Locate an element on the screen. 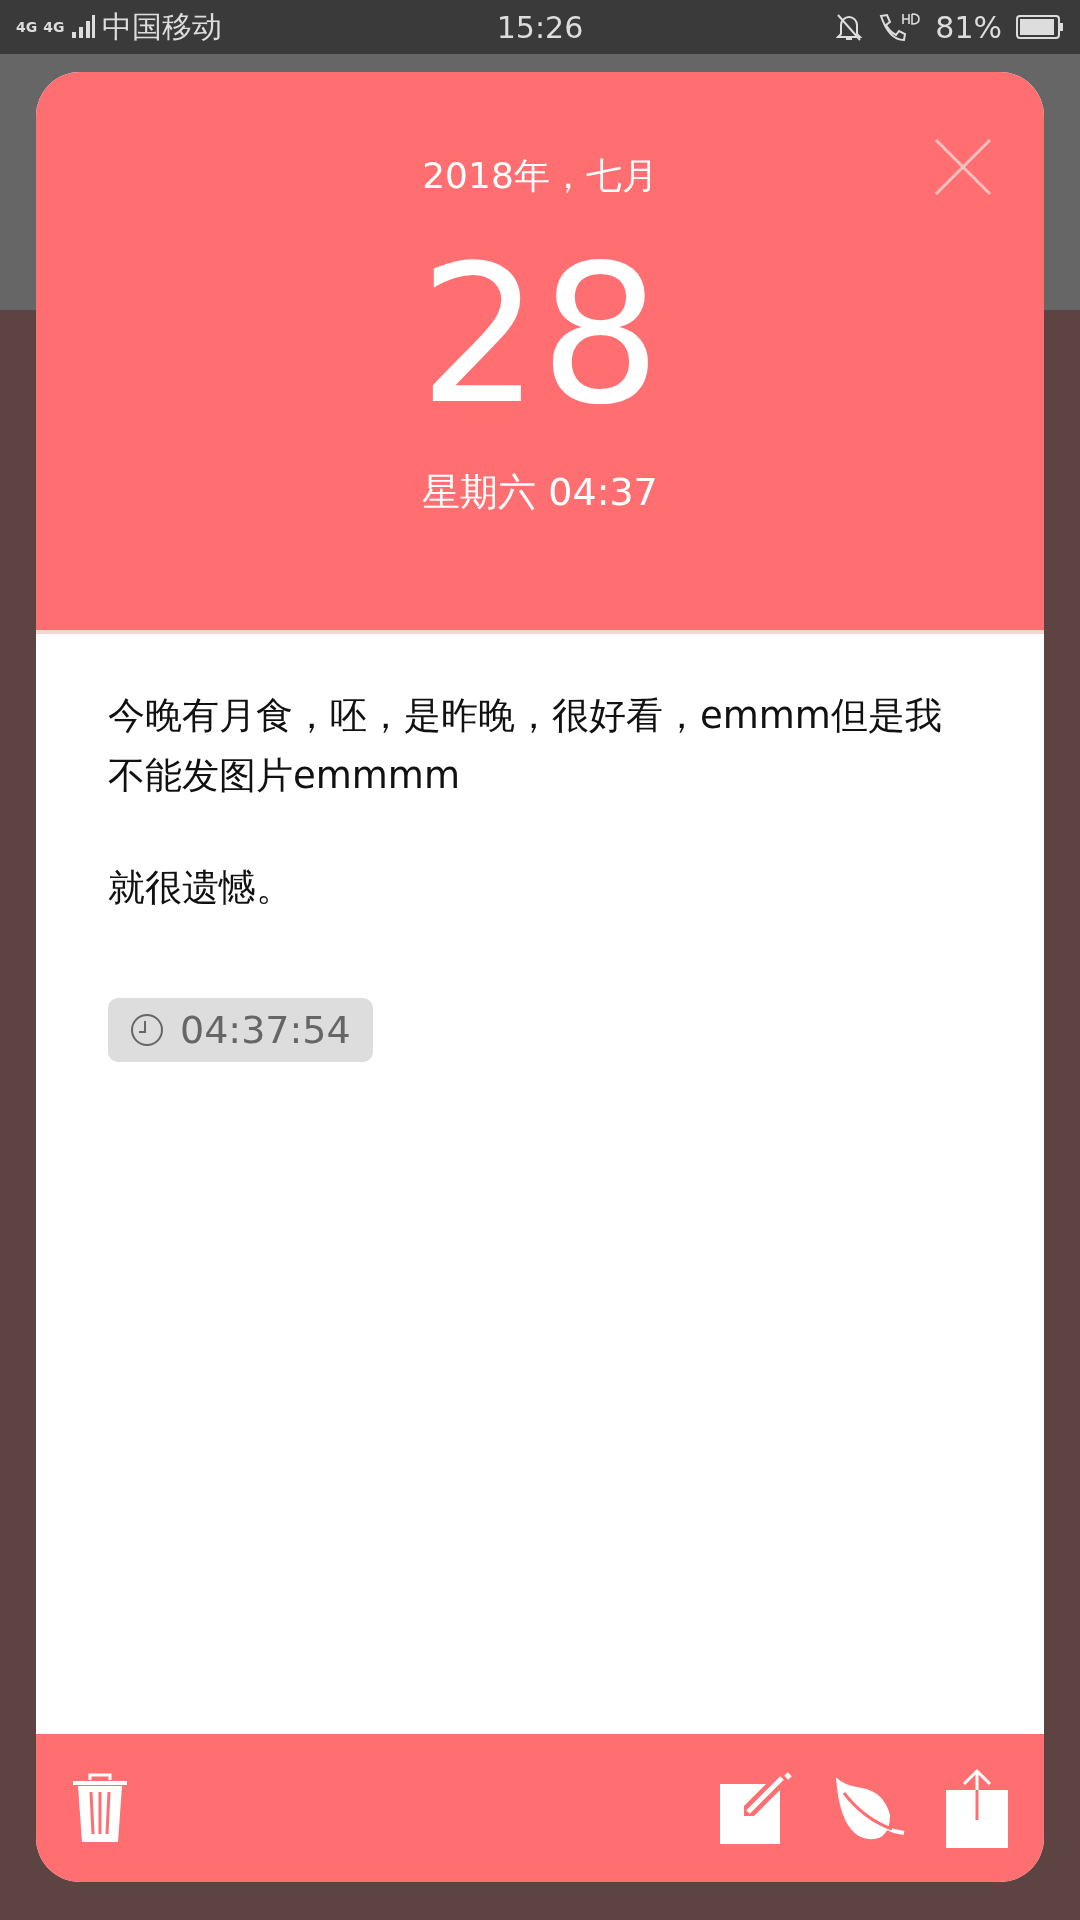 The height and width of the screenshot is (1920, 1080). trash-icon is located at coordinates (100, 1808).